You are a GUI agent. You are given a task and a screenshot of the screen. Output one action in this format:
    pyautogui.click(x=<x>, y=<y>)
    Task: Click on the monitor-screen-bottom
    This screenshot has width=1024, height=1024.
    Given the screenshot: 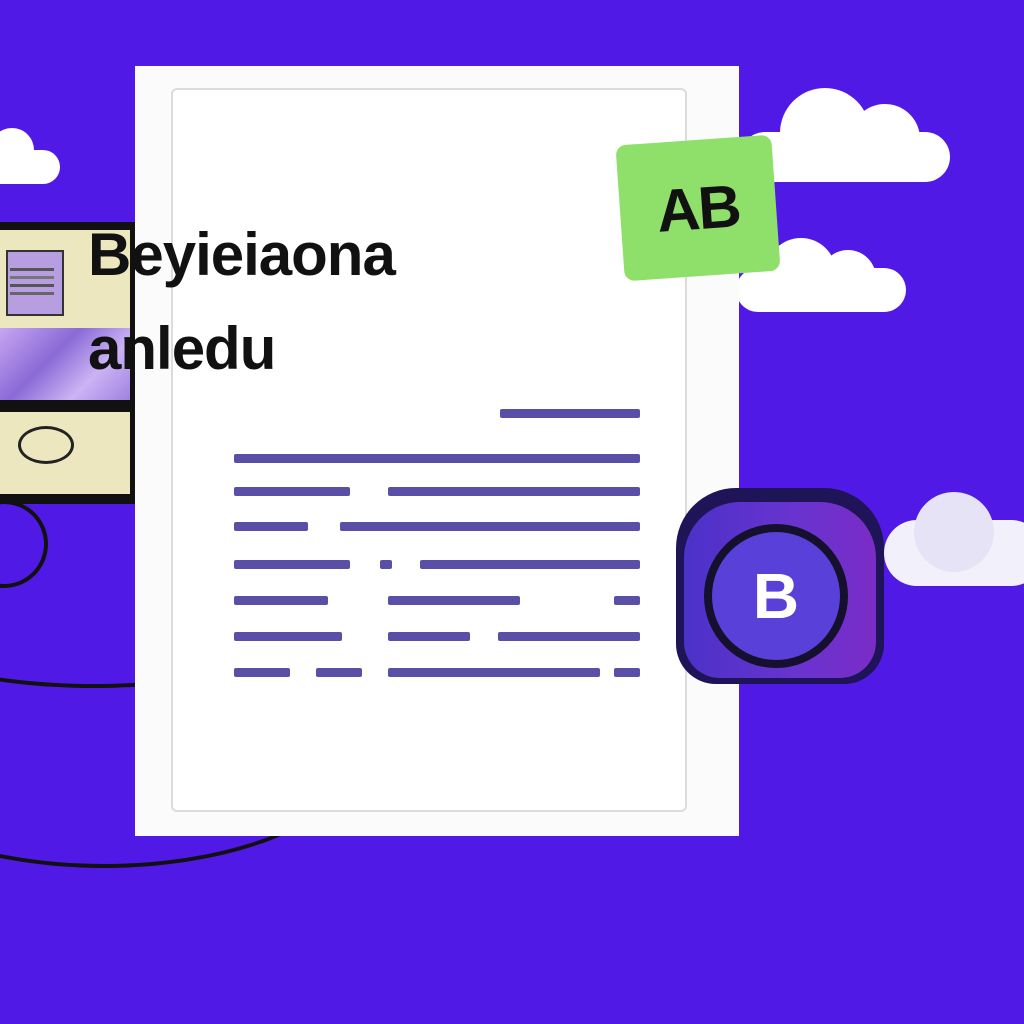 What is the action you would take?
    pyautogui.click(x=65, y=453)
    